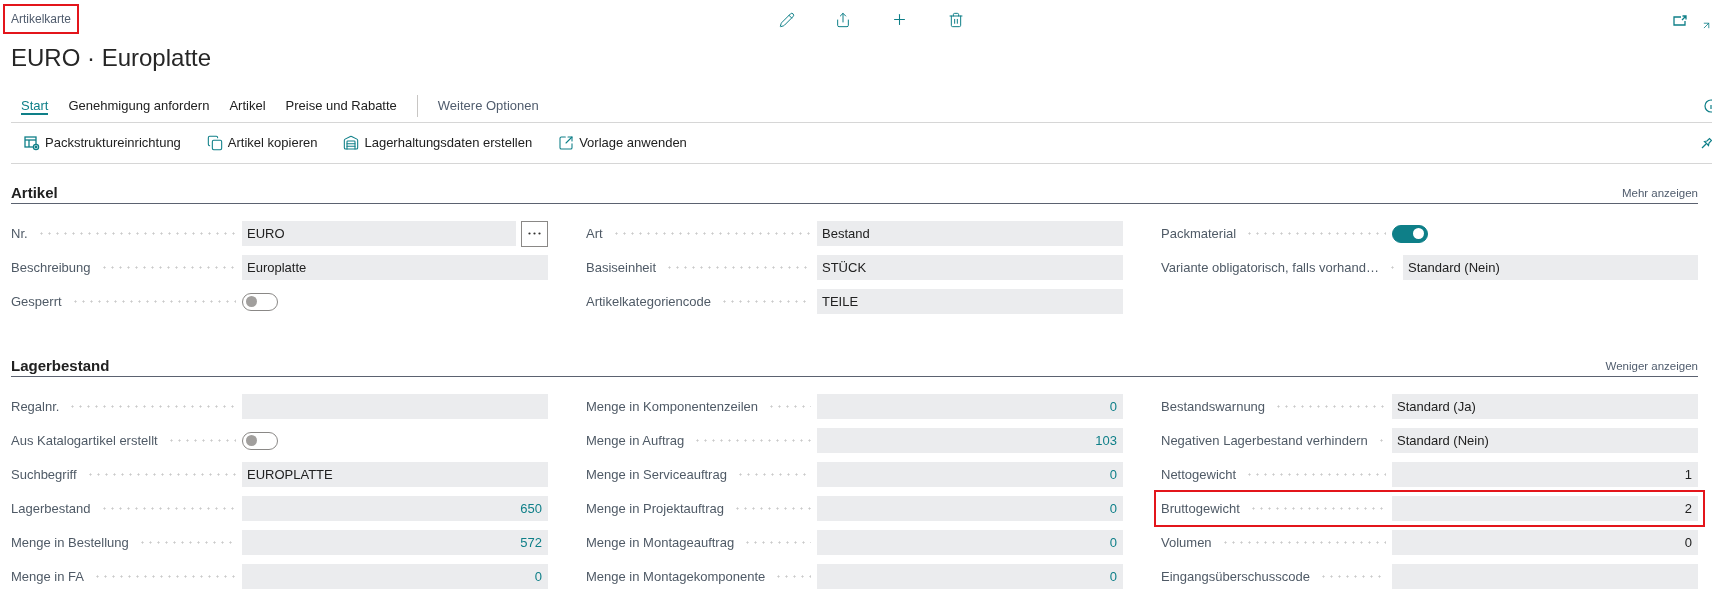  Describe the element at coordinates (36, 301) in the screenshot. I see `field-label: Gesperrt` at that location.